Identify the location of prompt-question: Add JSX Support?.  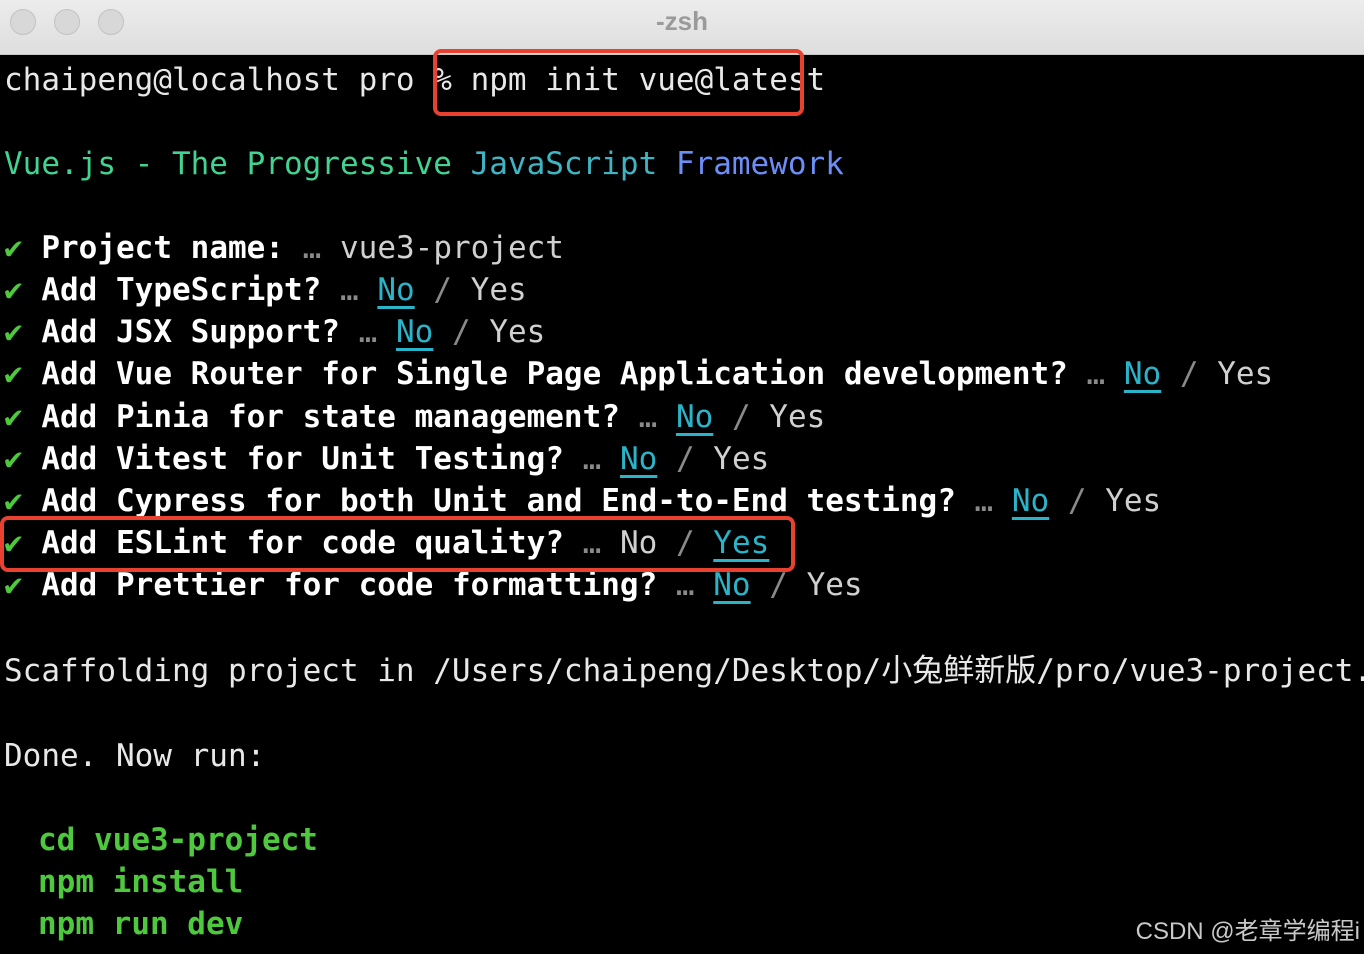
(190, 332).